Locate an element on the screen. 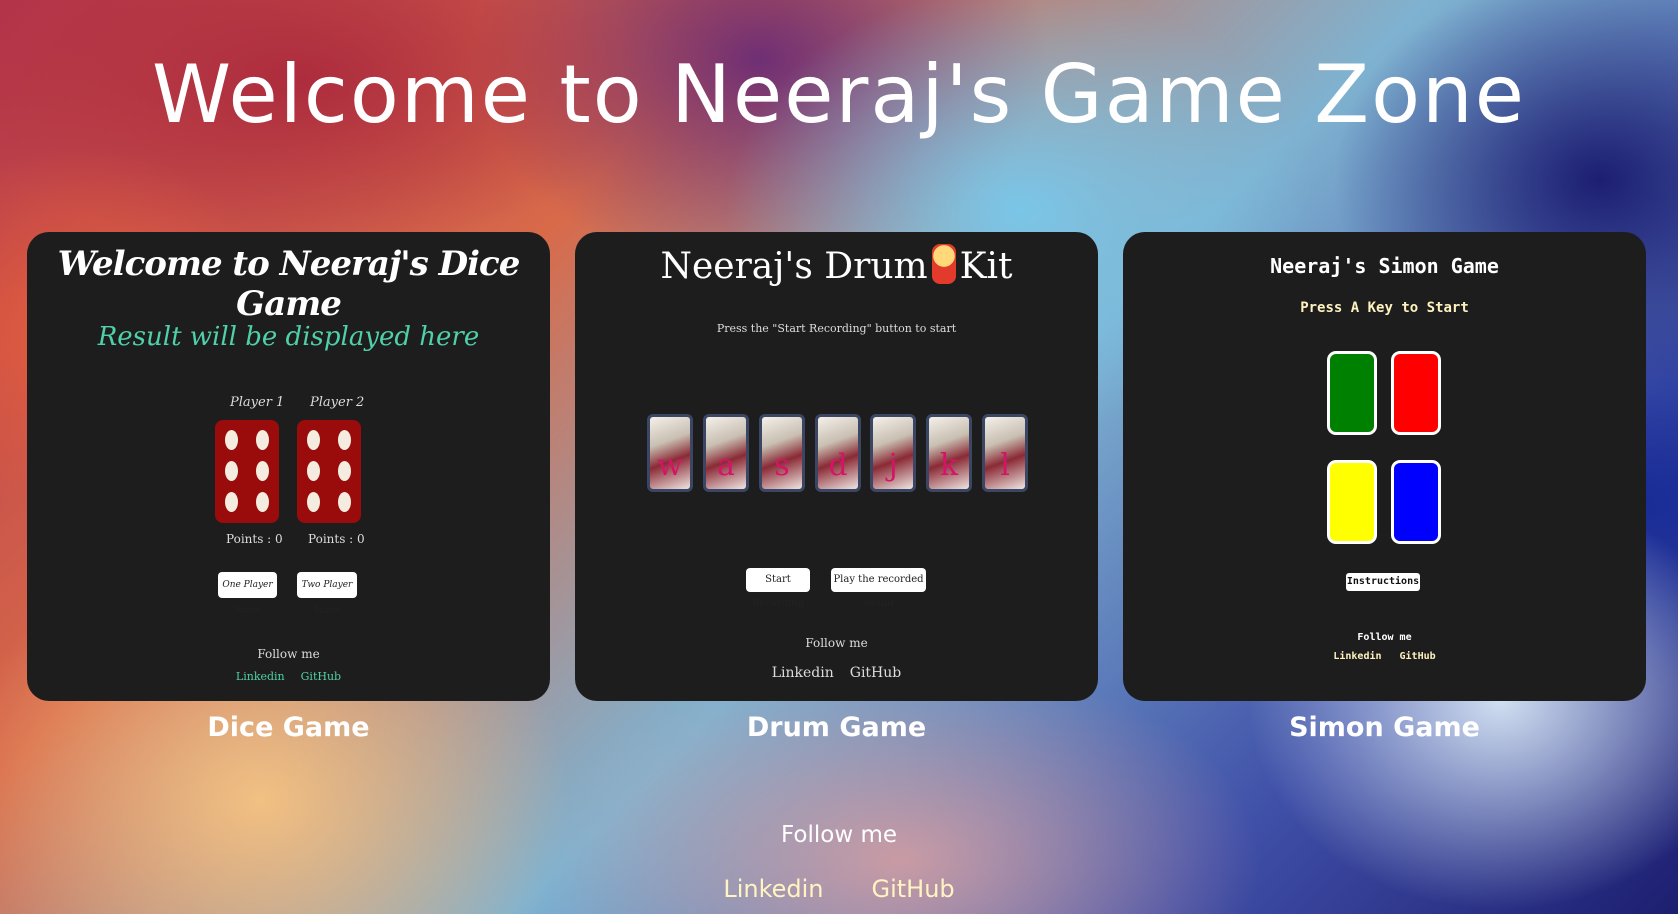 This screenshot has height=914, width=1678. drum-linkedin-link: Linkedin is located at coordinates (803, 673).